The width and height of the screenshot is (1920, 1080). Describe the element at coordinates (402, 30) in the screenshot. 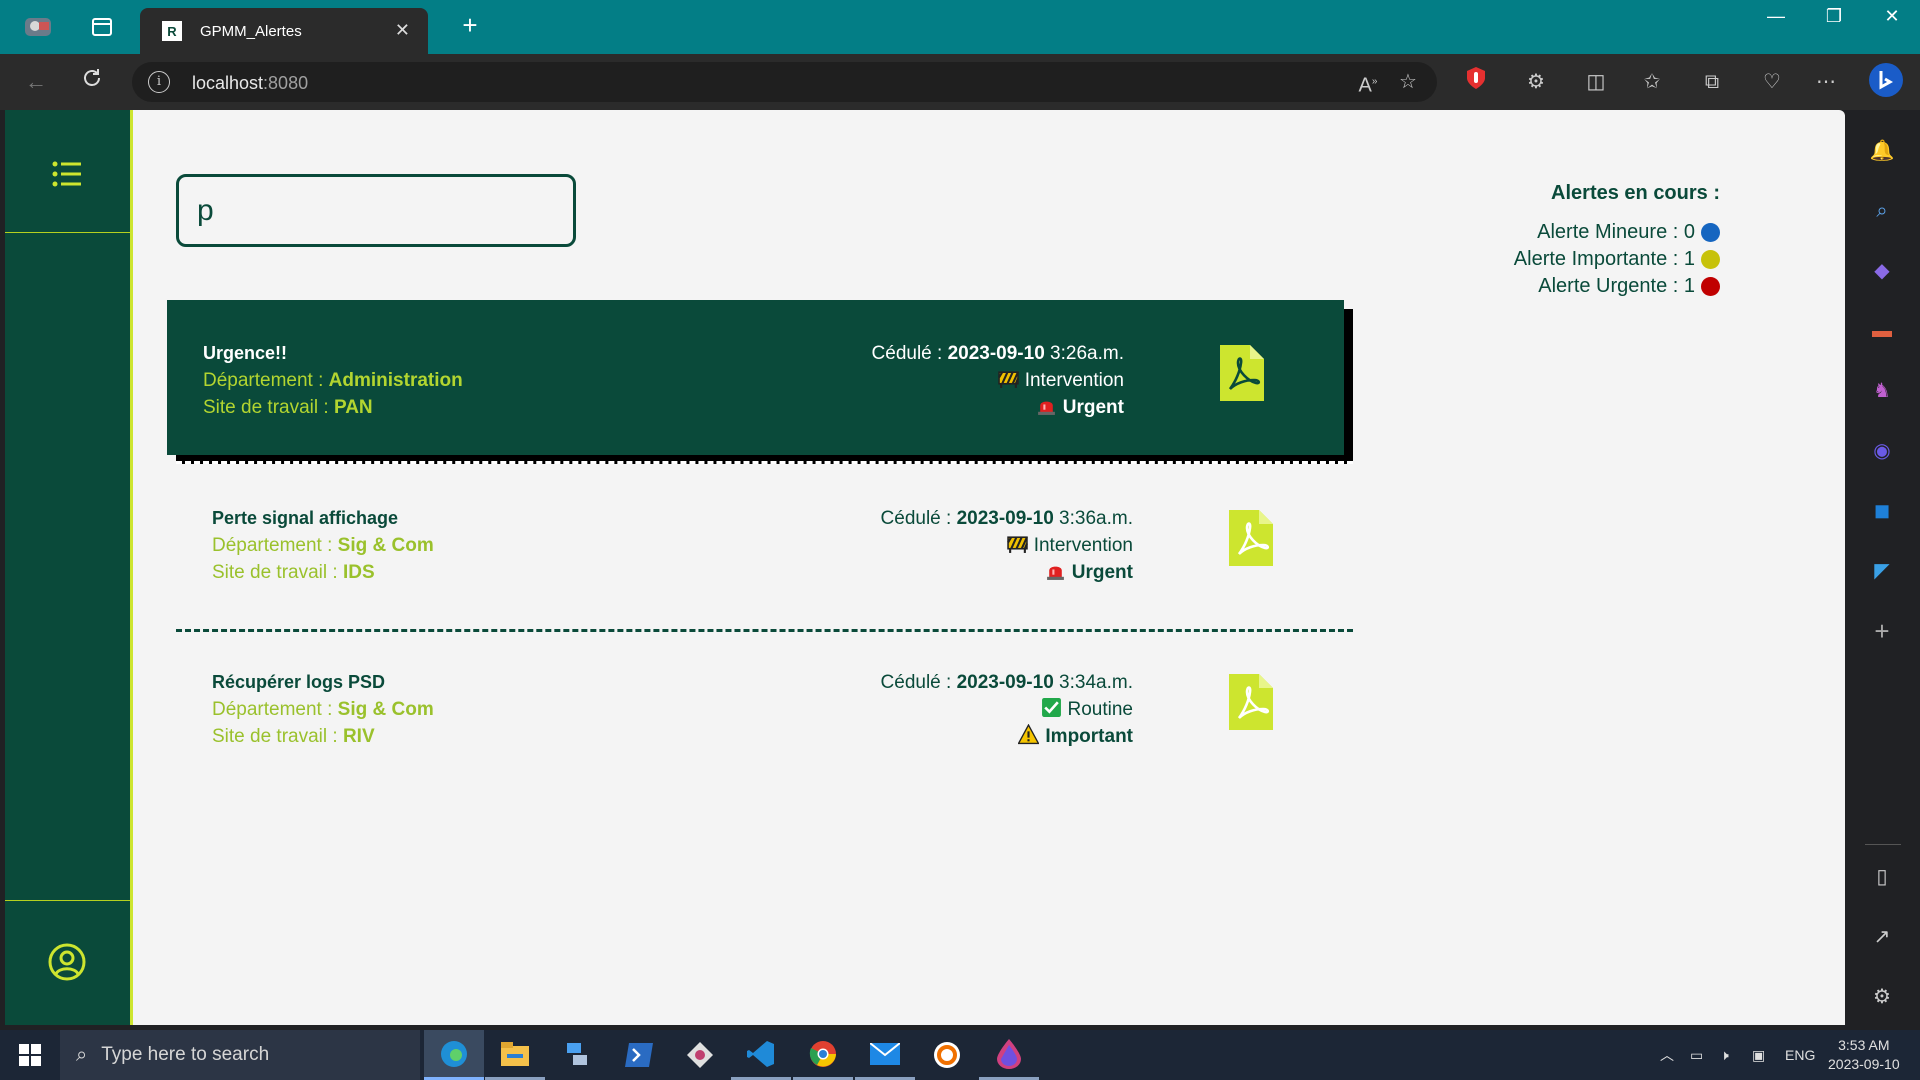

I see `tab-close-icon: ✕` at that location.